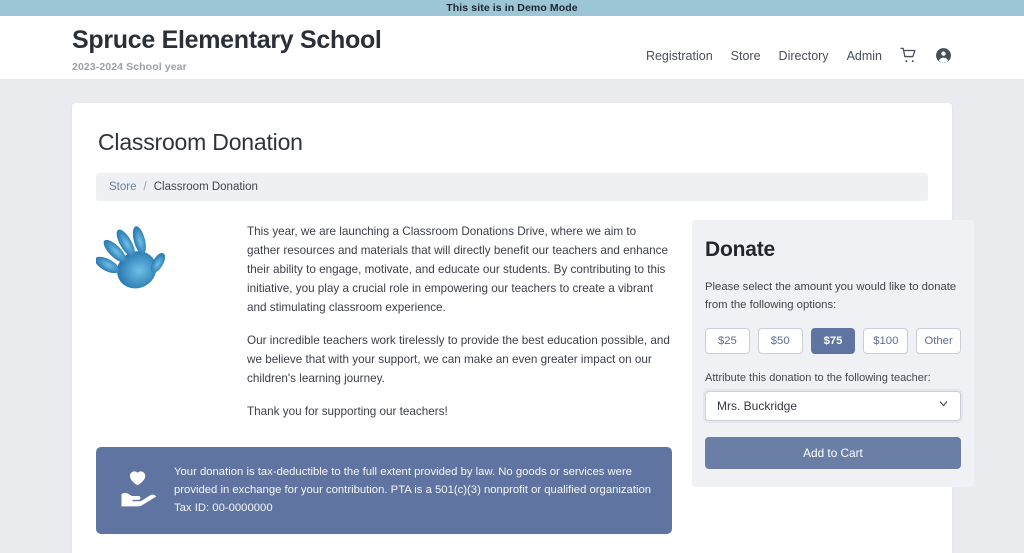 This screenshot has width=1024, height=553. What do you see at coordinates (864, 56) in the screenshot?
I see `nav-item-admin: Admin` at bounding box center [864, 56].